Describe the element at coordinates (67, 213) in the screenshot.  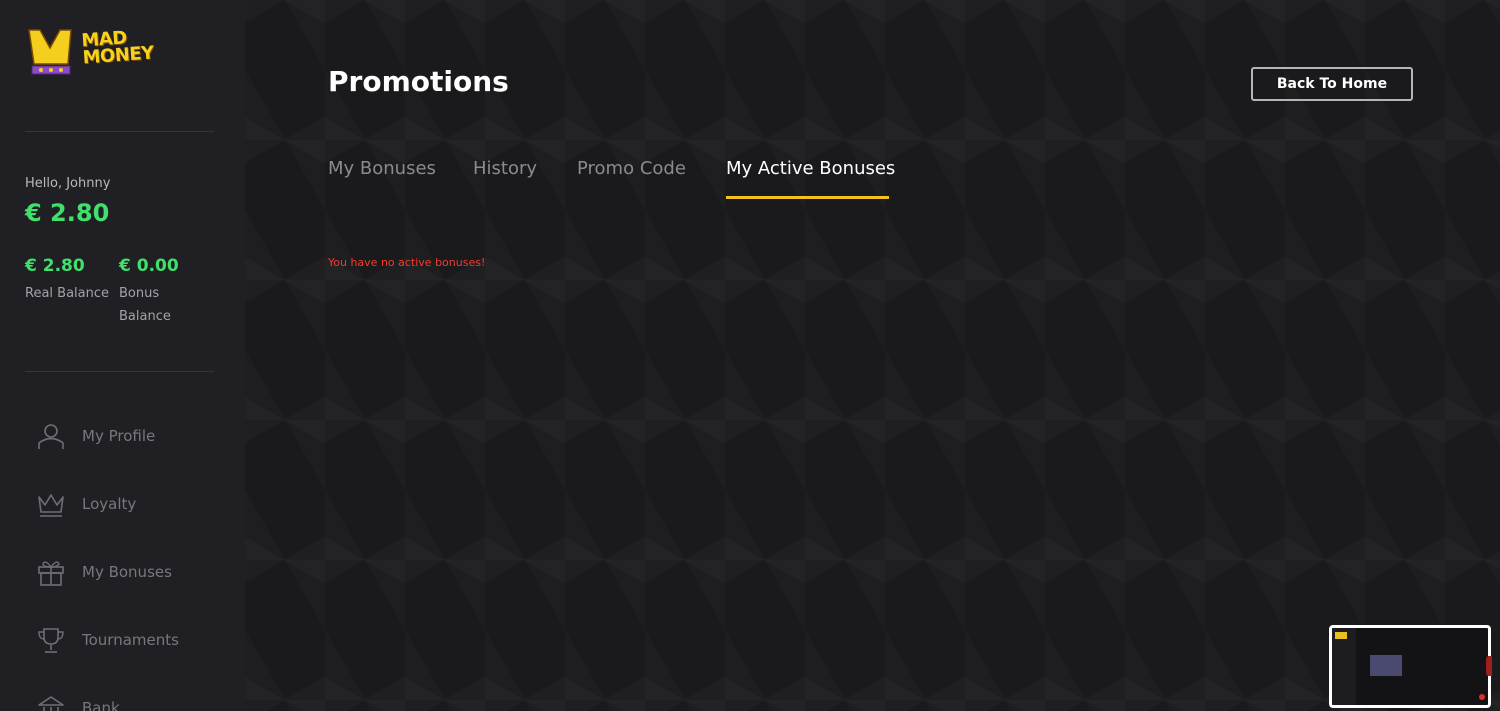
I see `total-balance: € 2.80` at that location.